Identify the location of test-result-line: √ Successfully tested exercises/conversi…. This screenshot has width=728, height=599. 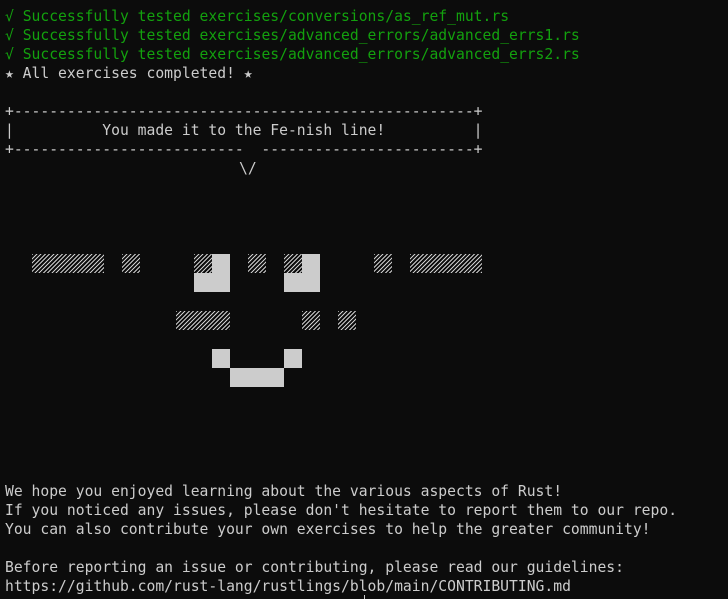
(257, 16).